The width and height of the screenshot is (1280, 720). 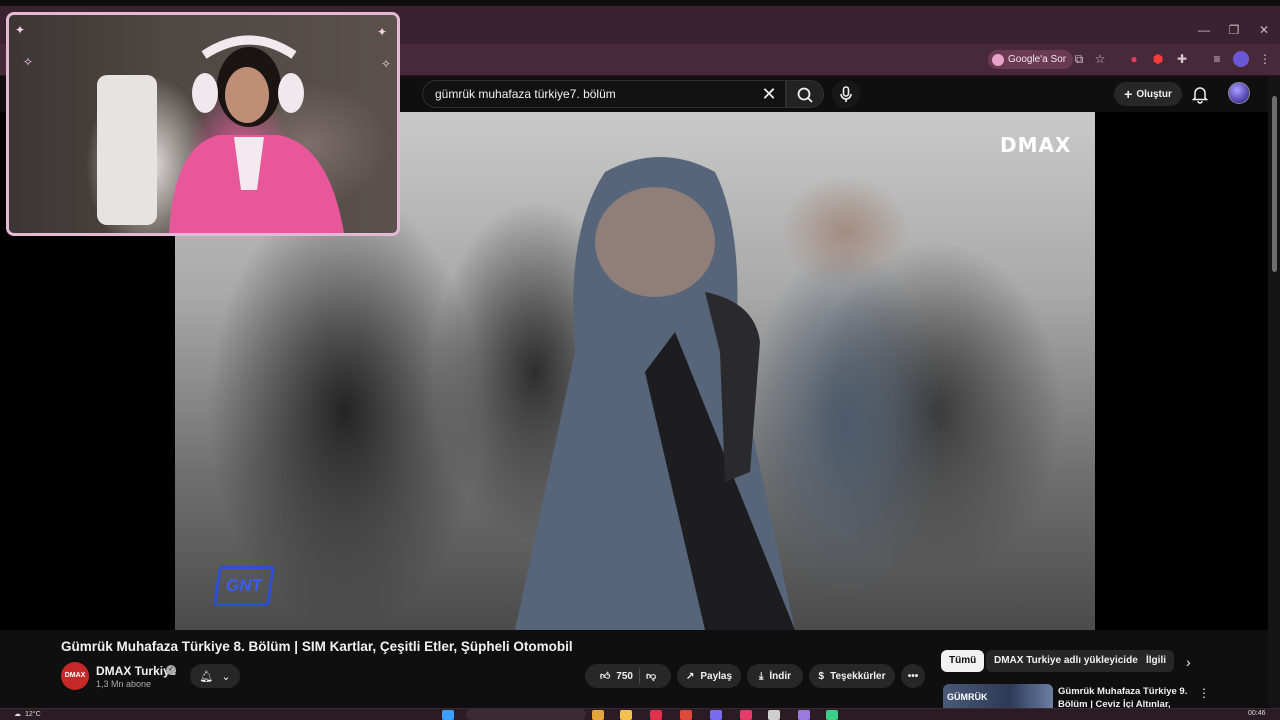 What do you see at coordinates (963, 661) in the screenshot?
I see `chip-all: Tümü` at bounding box center [963, 661].